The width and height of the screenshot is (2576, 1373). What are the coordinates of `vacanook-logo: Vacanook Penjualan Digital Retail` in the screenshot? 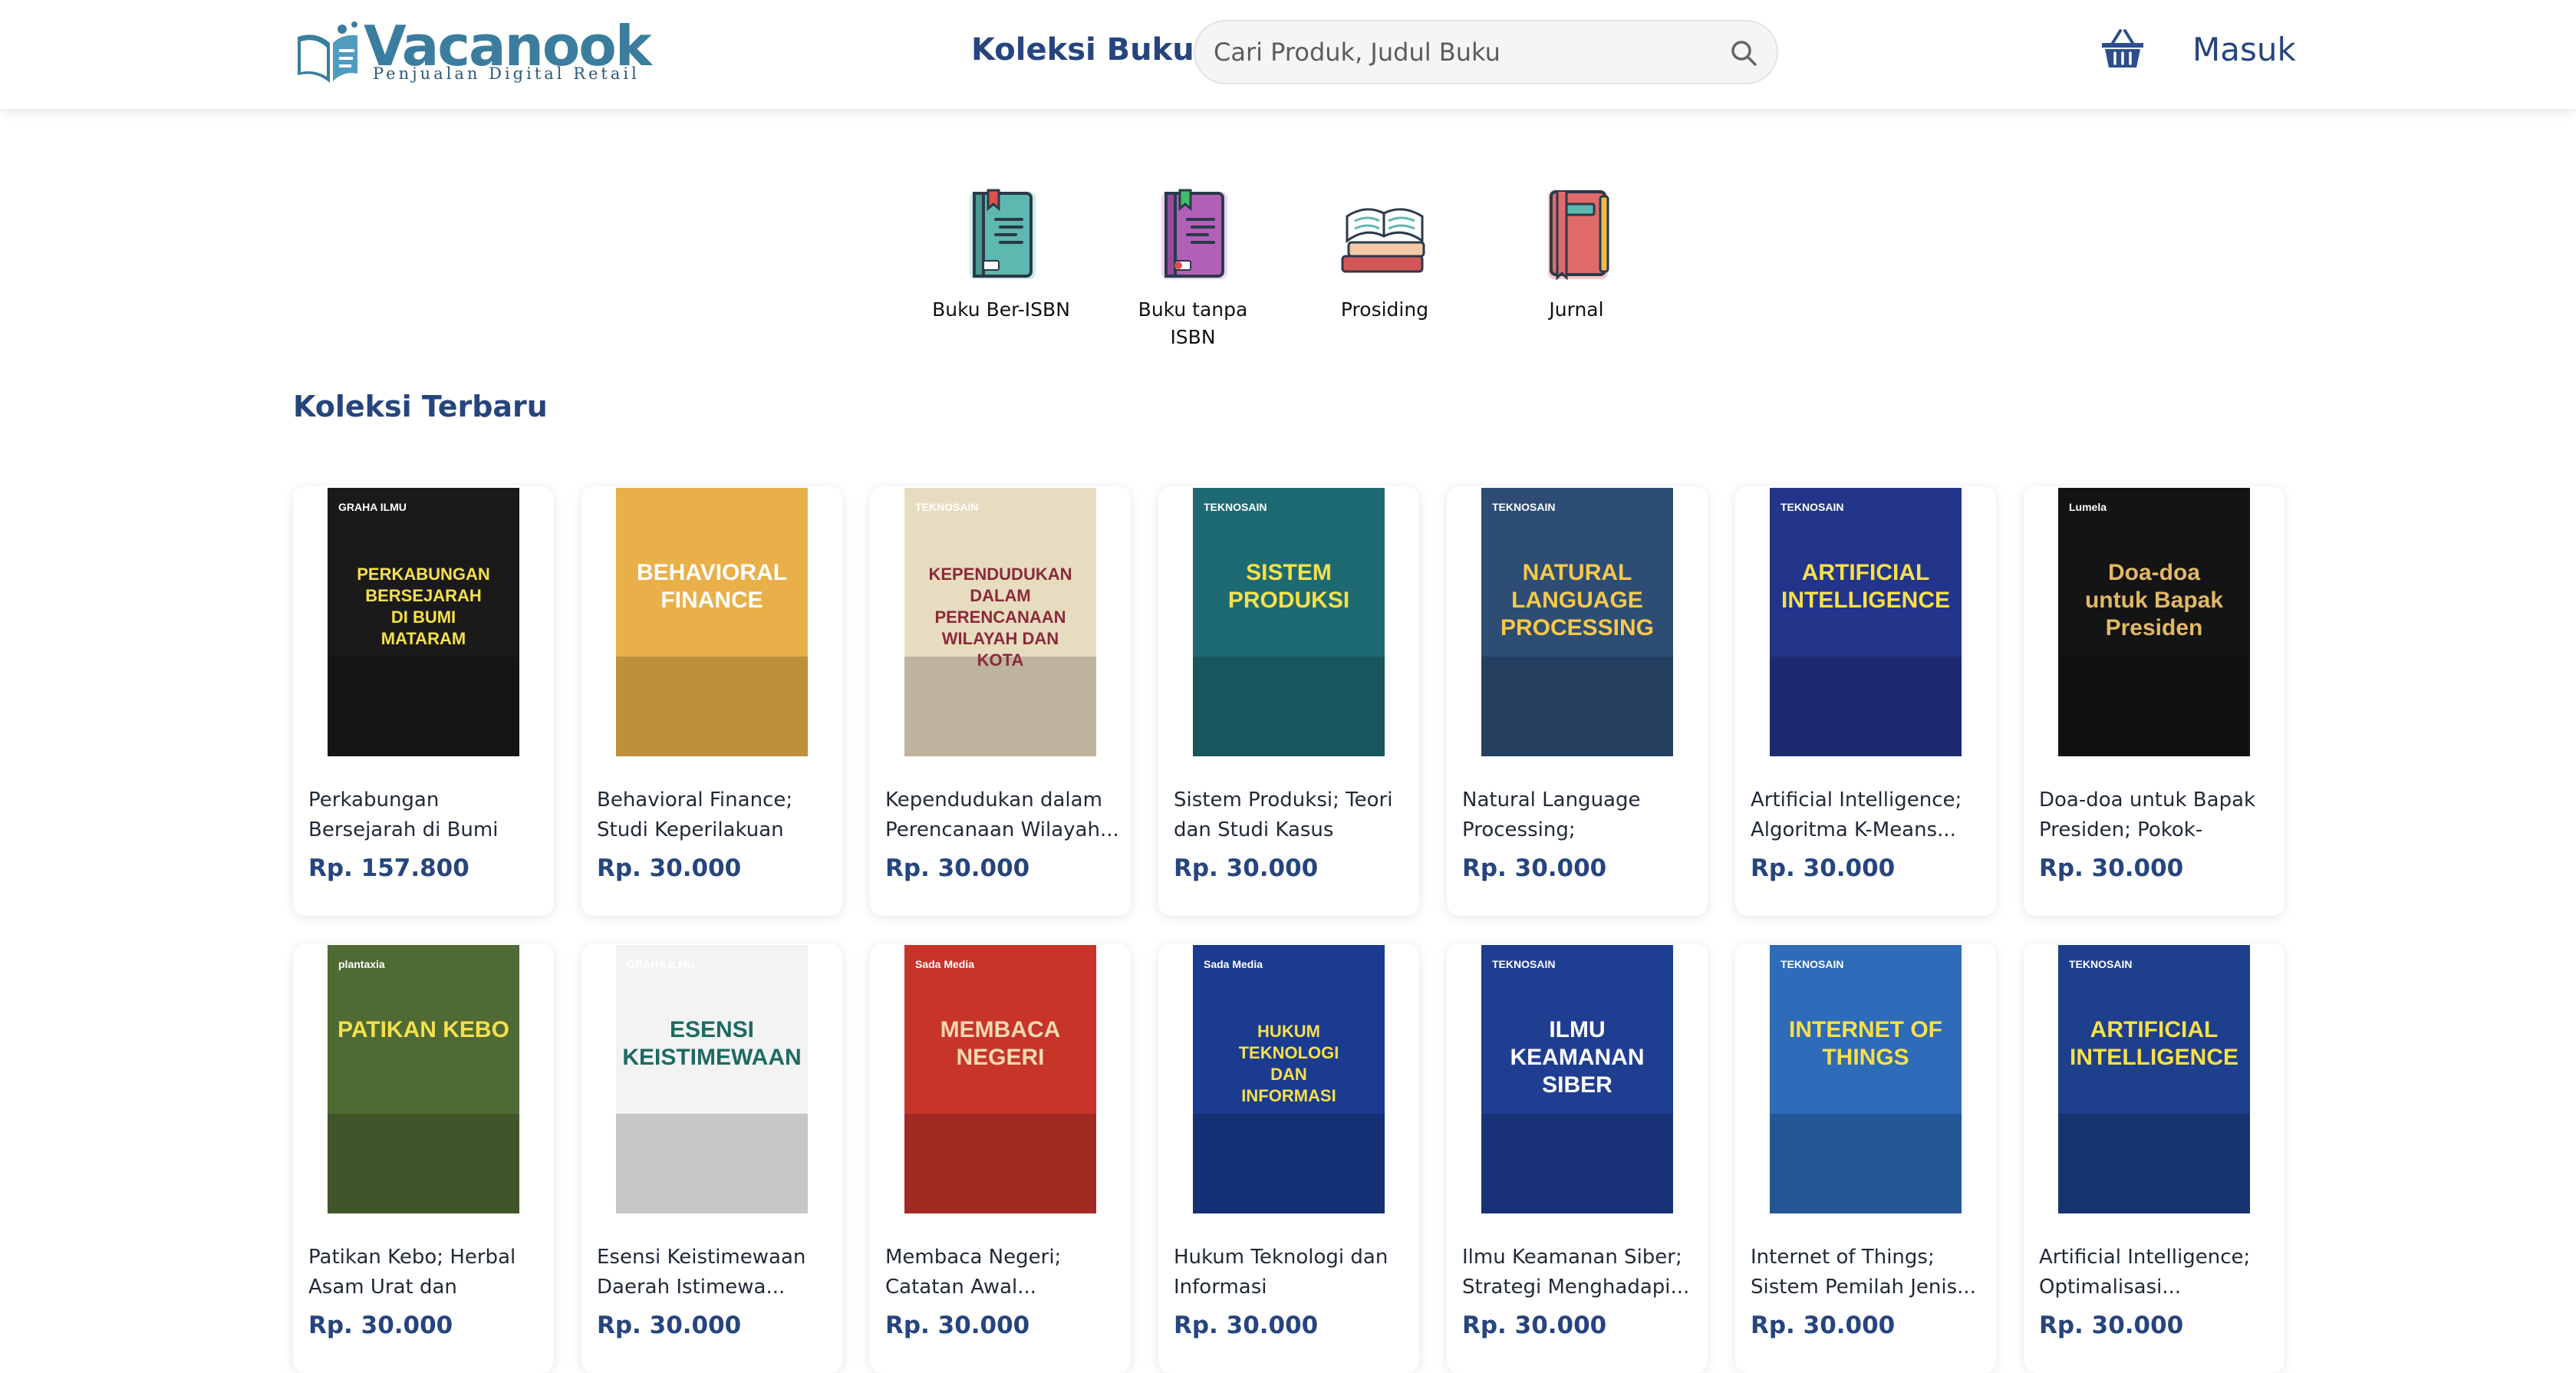 It's located at (472, 50).